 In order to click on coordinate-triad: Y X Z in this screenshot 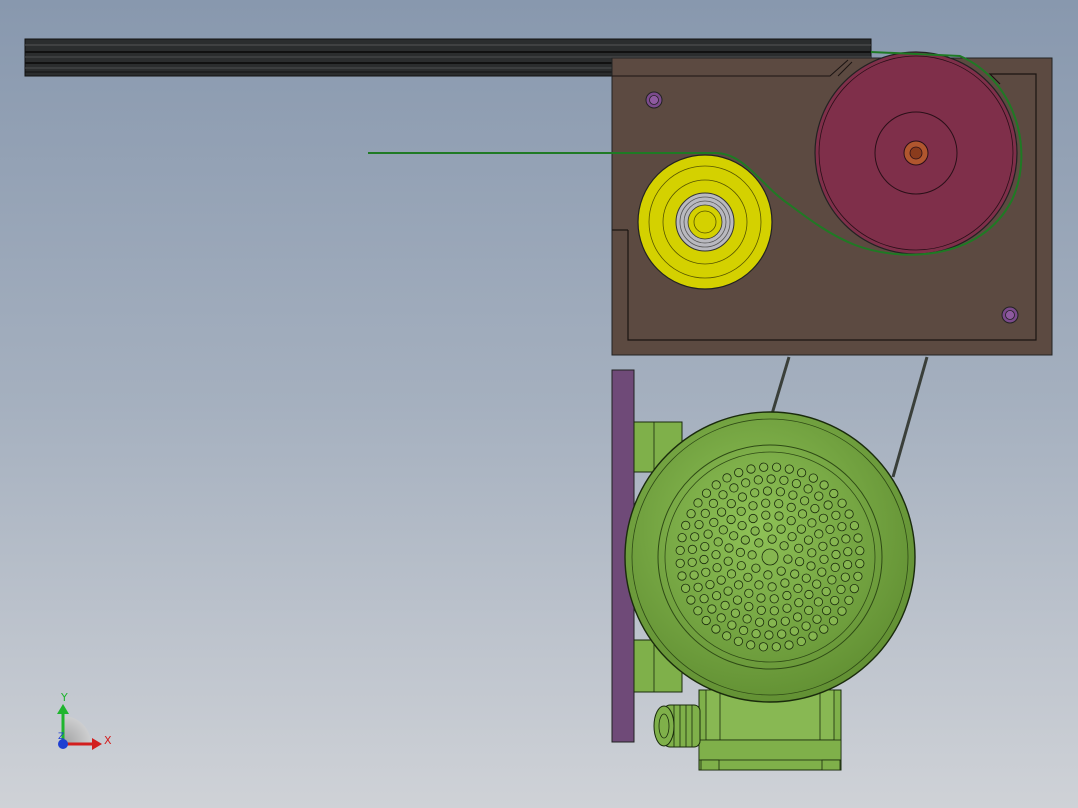, I will do `click(84, 720)`.